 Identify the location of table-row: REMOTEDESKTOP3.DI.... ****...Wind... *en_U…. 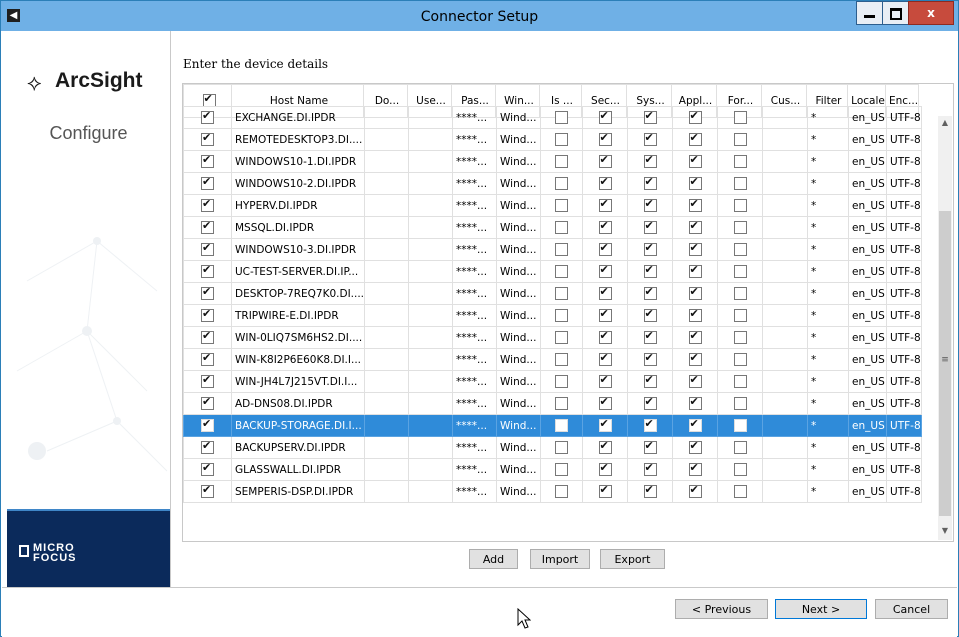
(552, 139).